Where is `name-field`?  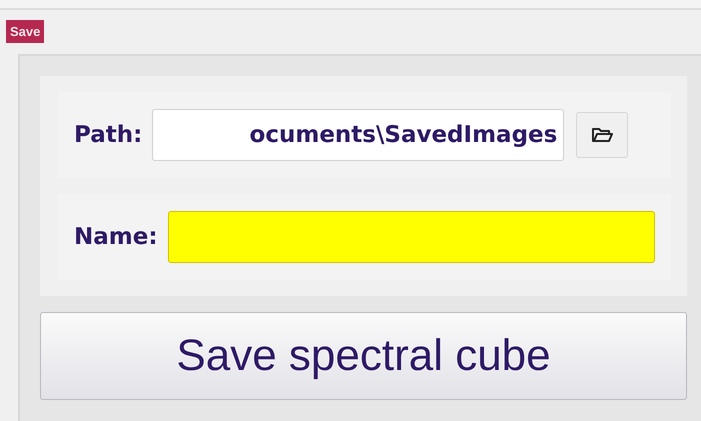 name-field is located at coordinates (411, 237).